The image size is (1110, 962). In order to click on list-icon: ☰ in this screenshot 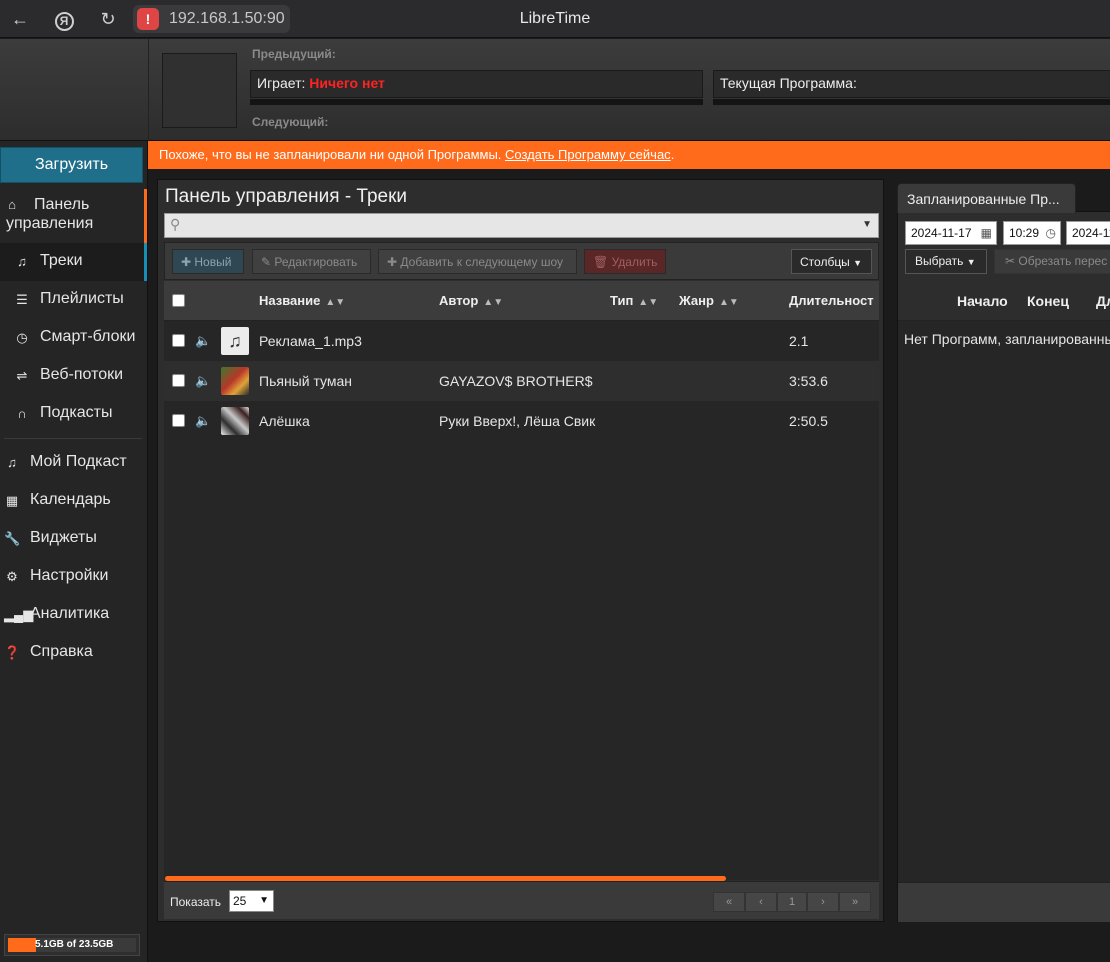, I will do `click(22, 299)`.